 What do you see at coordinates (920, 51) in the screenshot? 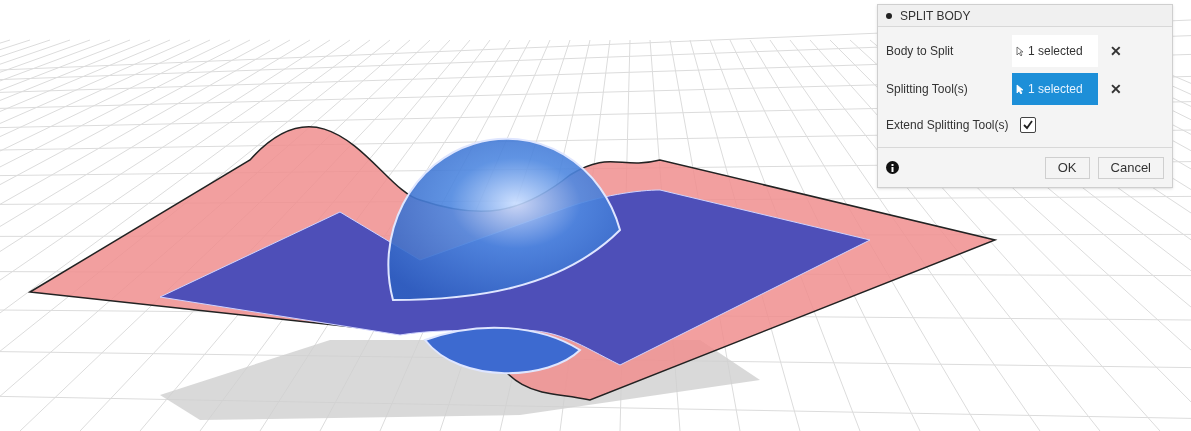
I see `field-label: Body to Split` at bounding box center [920, 51].